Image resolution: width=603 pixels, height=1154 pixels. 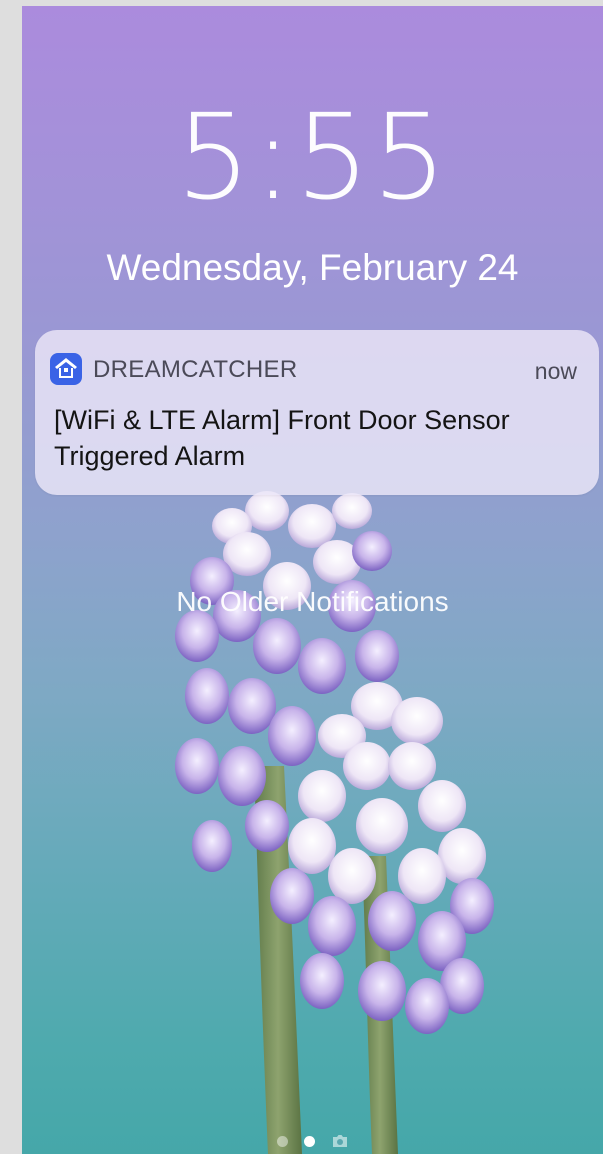 What do you see at coordinates (555, 371) in the screenshot?
I see `notification-time: now` at bounding box center [555, 371].